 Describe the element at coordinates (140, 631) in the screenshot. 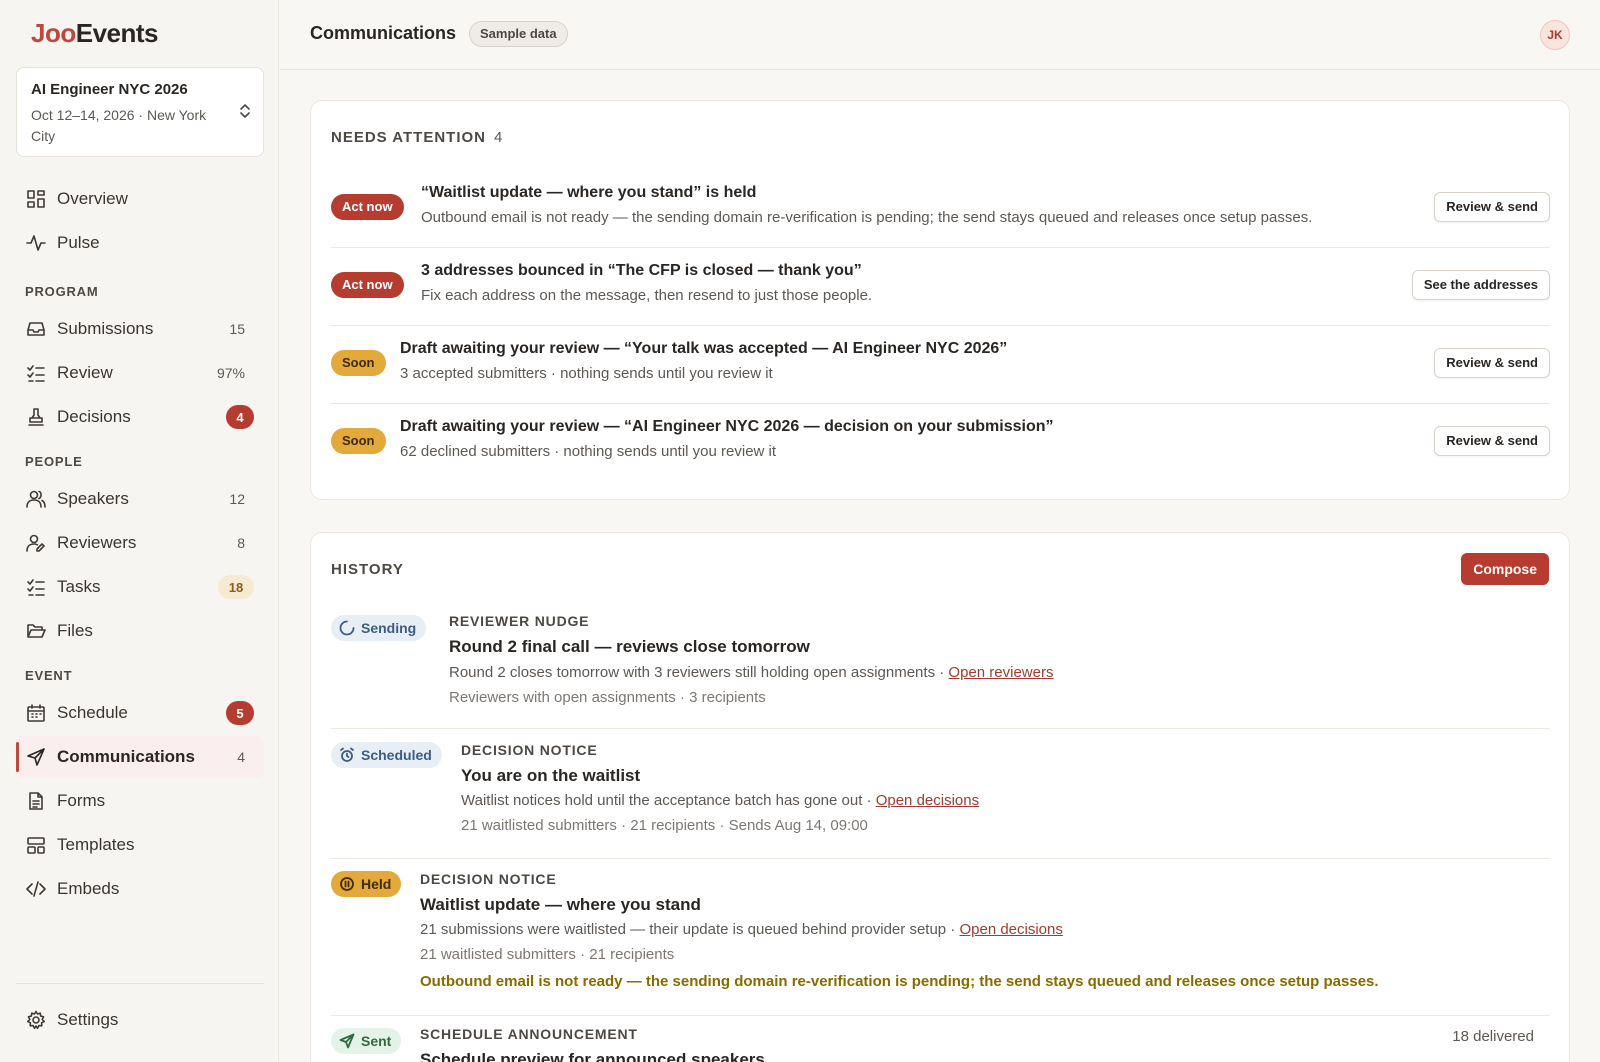

I see `nav-files: Files` at that location.